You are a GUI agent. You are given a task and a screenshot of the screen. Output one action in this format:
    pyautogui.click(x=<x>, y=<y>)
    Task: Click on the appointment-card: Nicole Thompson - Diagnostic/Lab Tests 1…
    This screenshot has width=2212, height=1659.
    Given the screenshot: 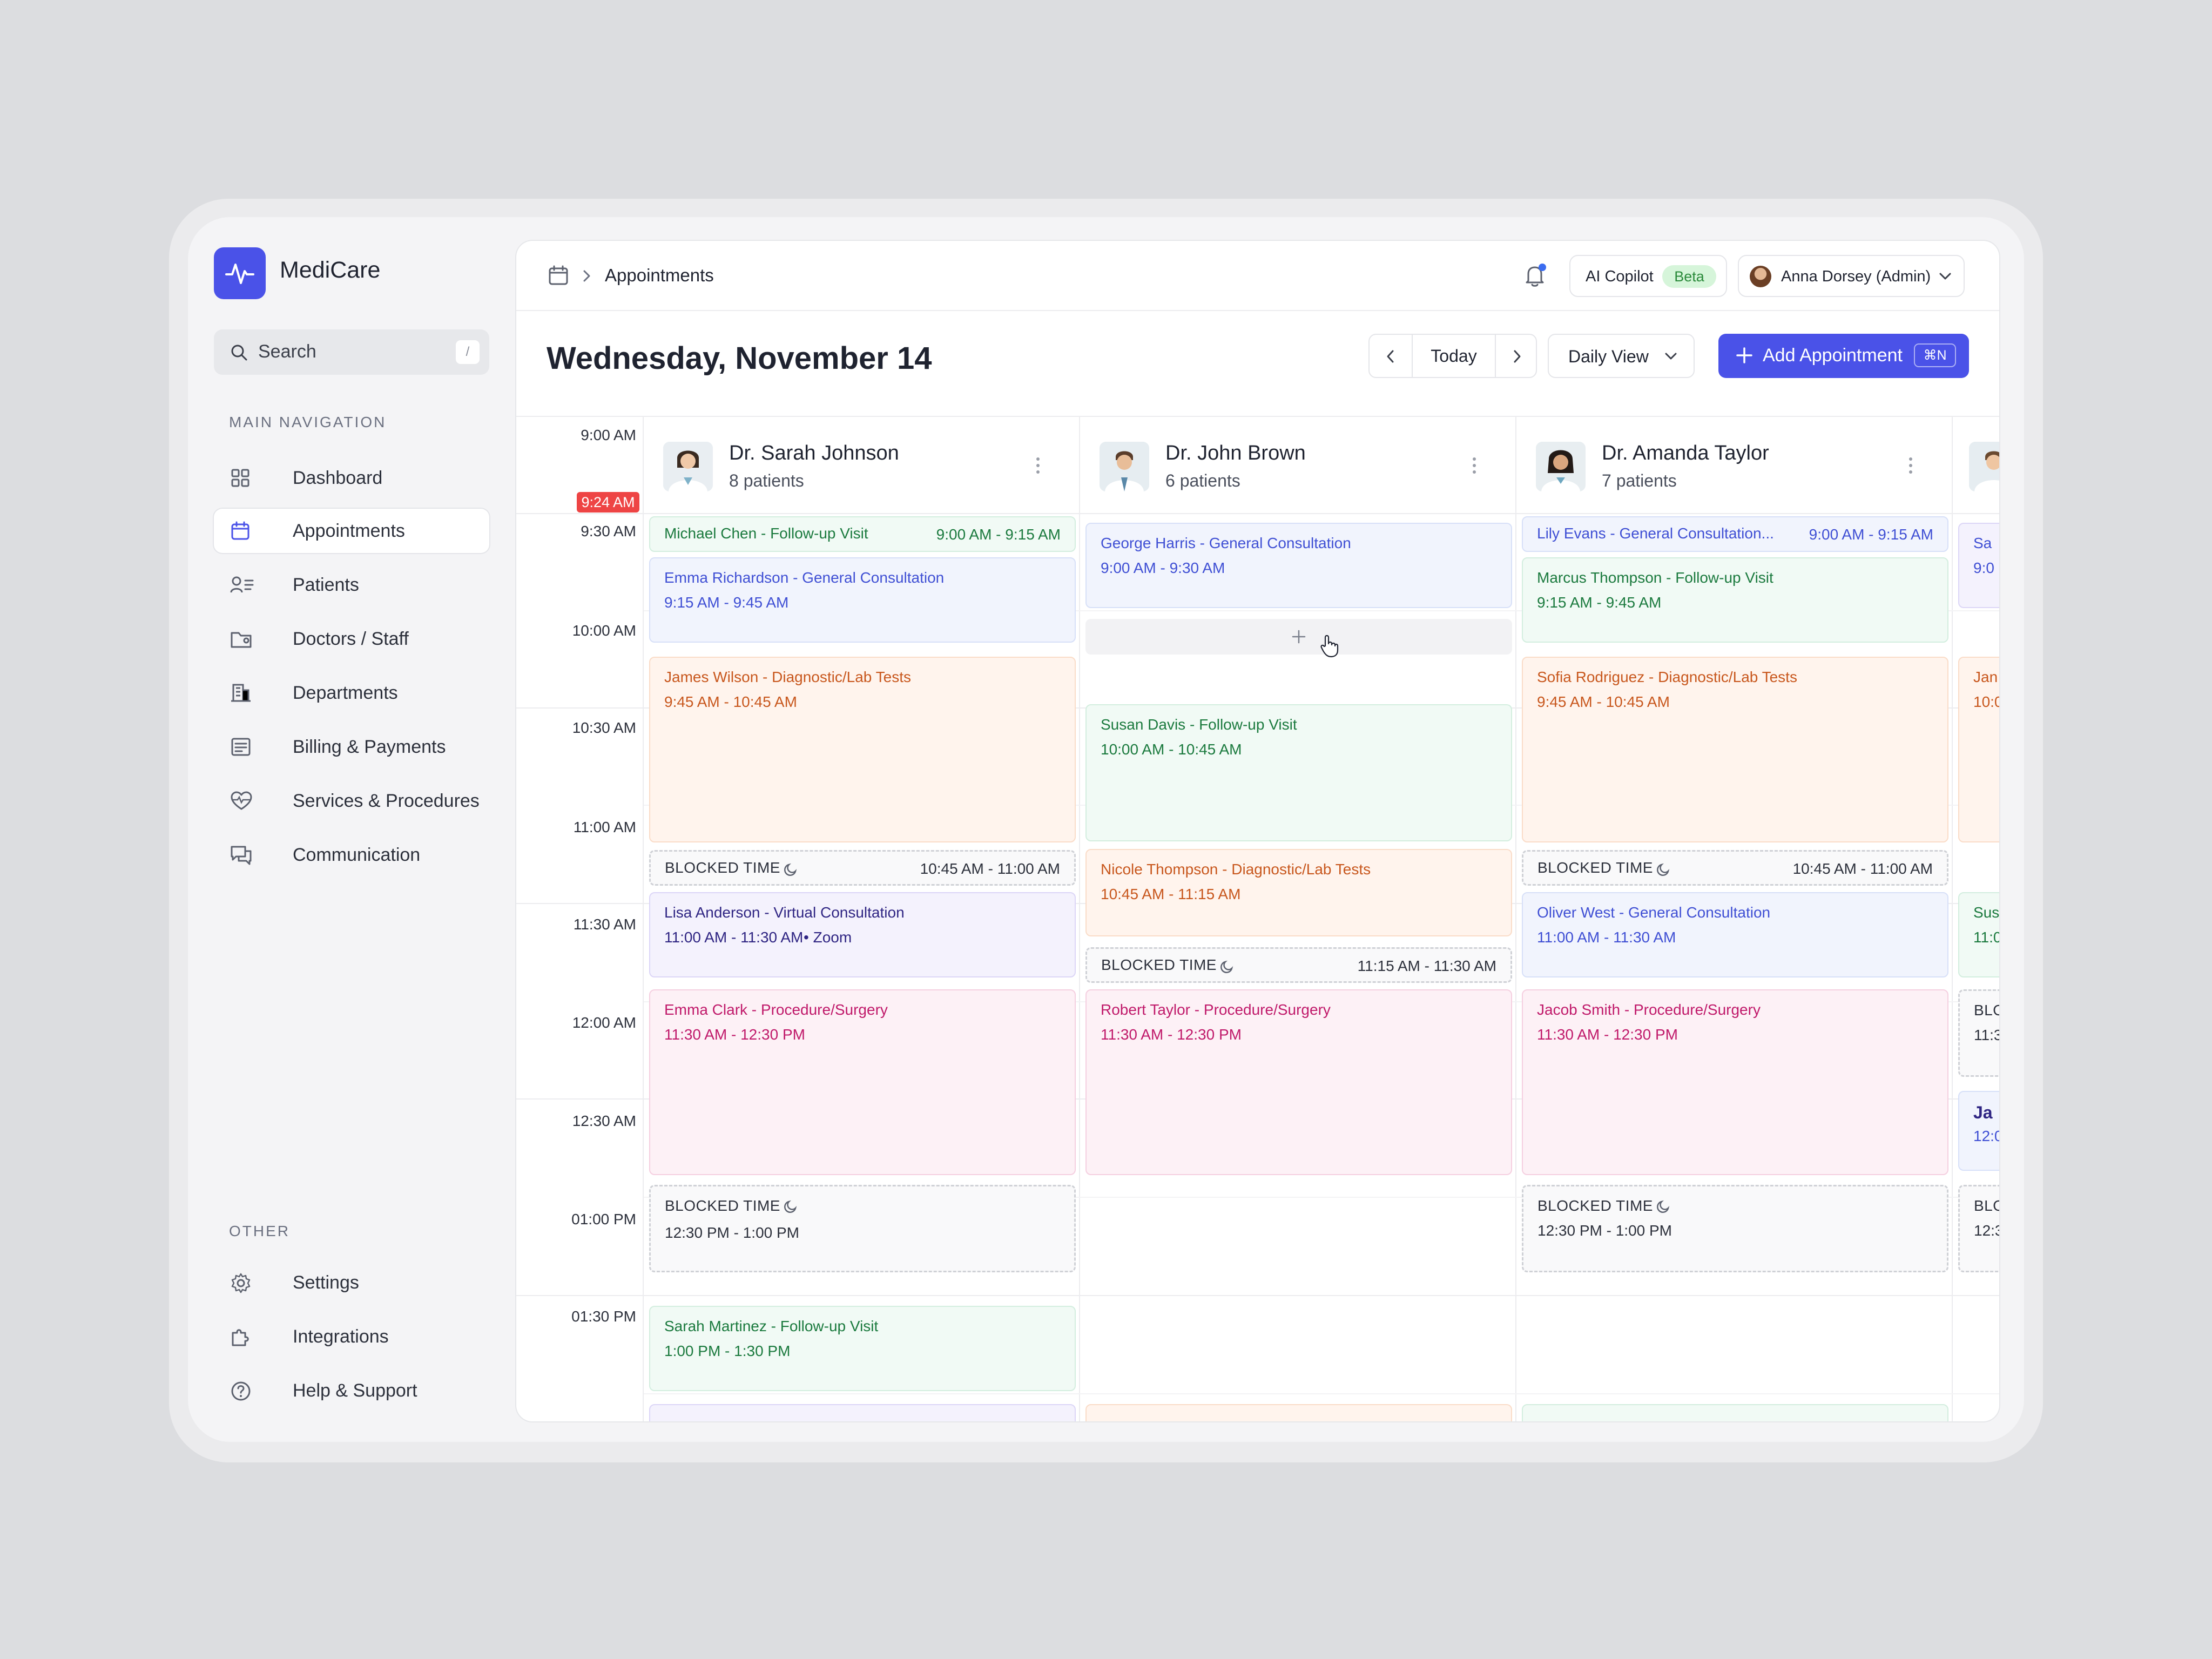 What is the action you would take?
    pyautogui.click(x=1298, y=892)
    